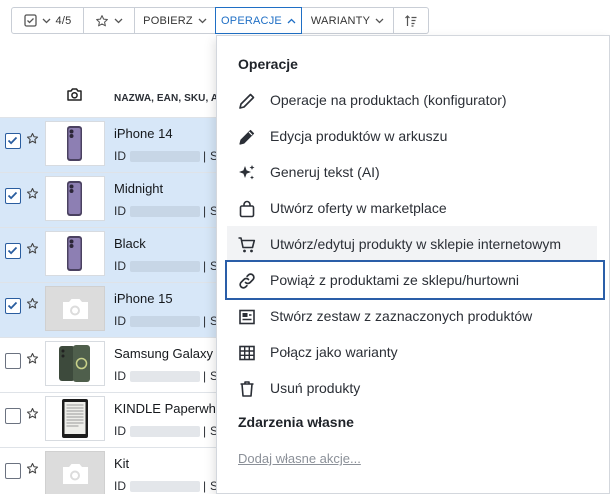 The width and height of the screenshot is (610, 494). I want to click on product-name: Midnight, so click(138, 188).